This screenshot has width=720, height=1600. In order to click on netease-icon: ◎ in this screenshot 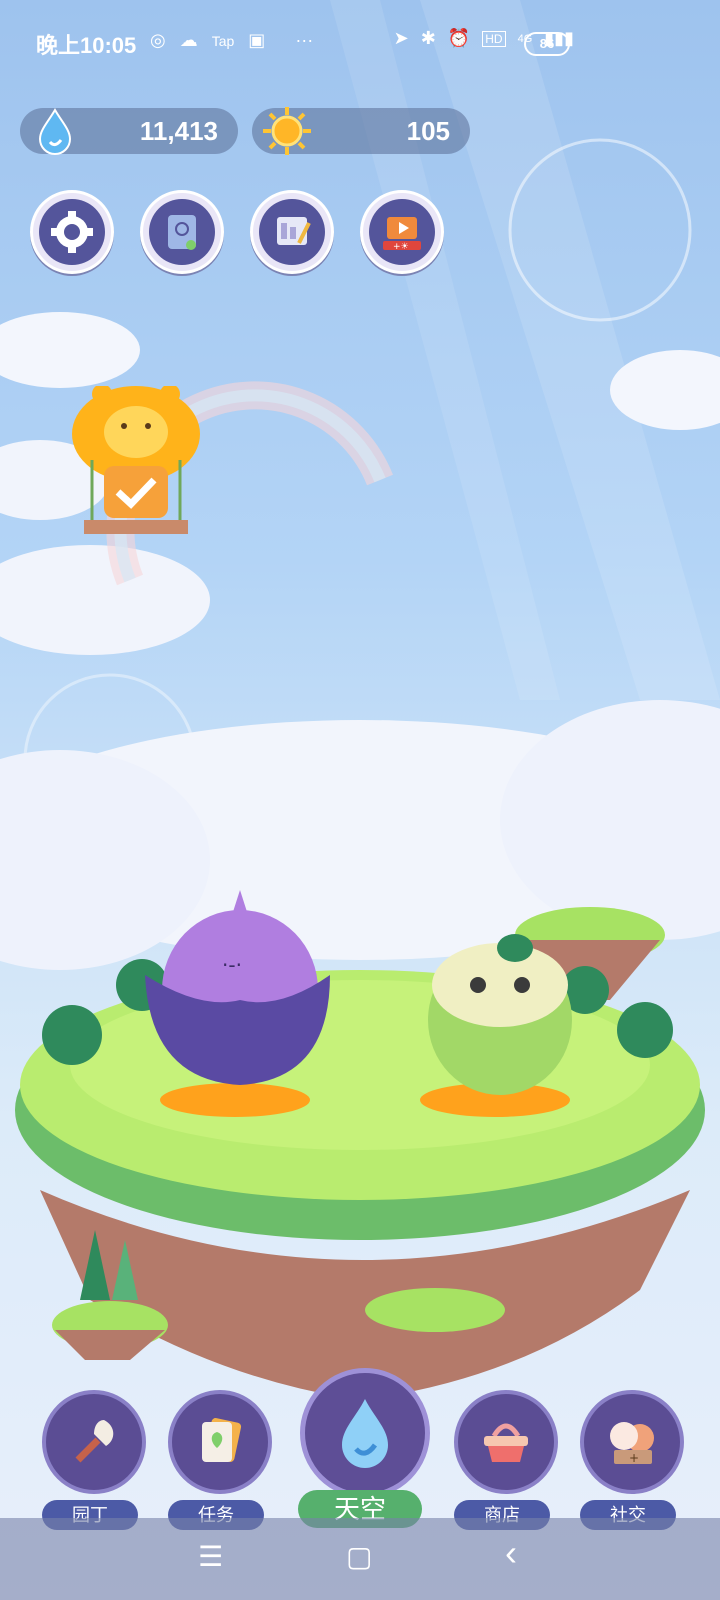, I will do `click(158, 40)`.